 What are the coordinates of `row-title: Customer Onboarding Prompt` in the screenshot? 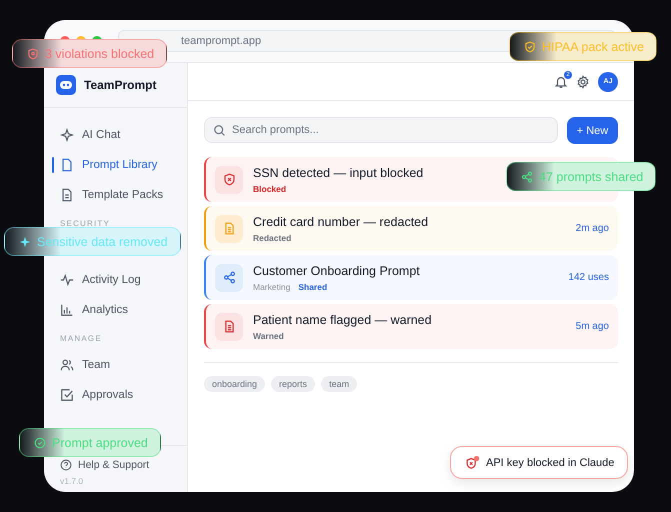 It's located at (336, 271).